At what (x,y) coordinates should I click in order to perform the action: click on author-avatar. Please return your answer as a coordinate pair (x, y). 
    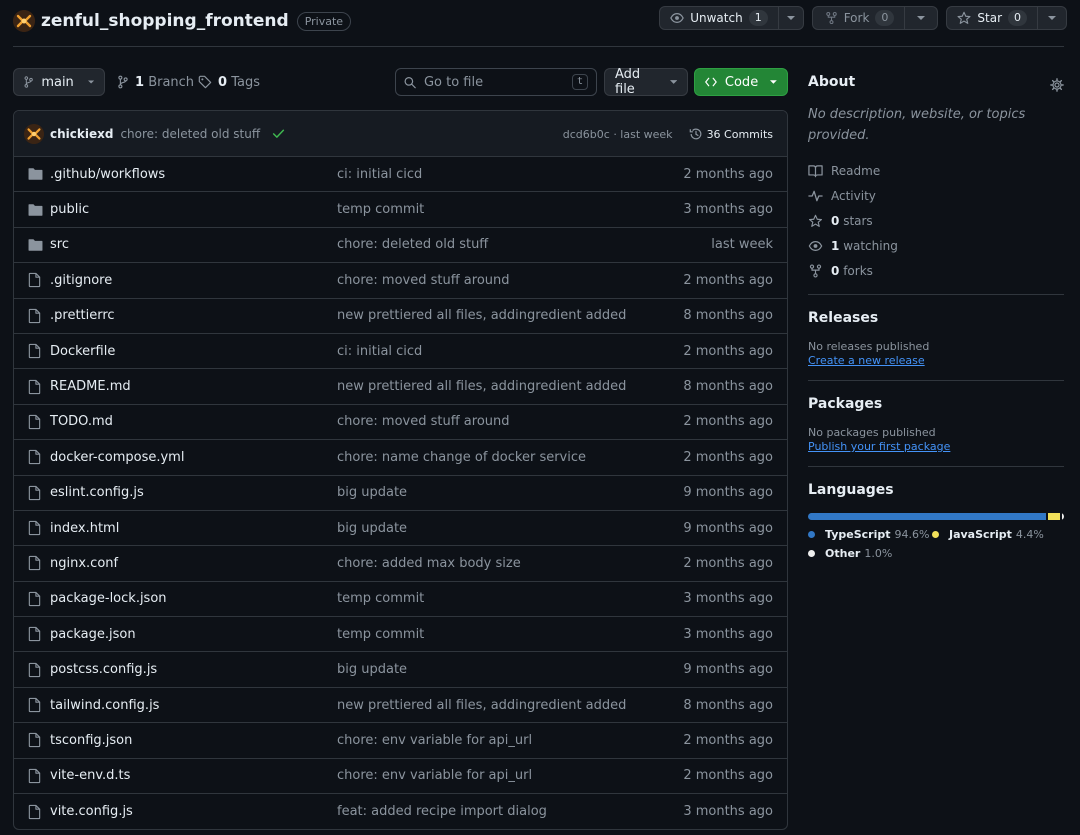
    Looking at the image, I should click on (34, 133).